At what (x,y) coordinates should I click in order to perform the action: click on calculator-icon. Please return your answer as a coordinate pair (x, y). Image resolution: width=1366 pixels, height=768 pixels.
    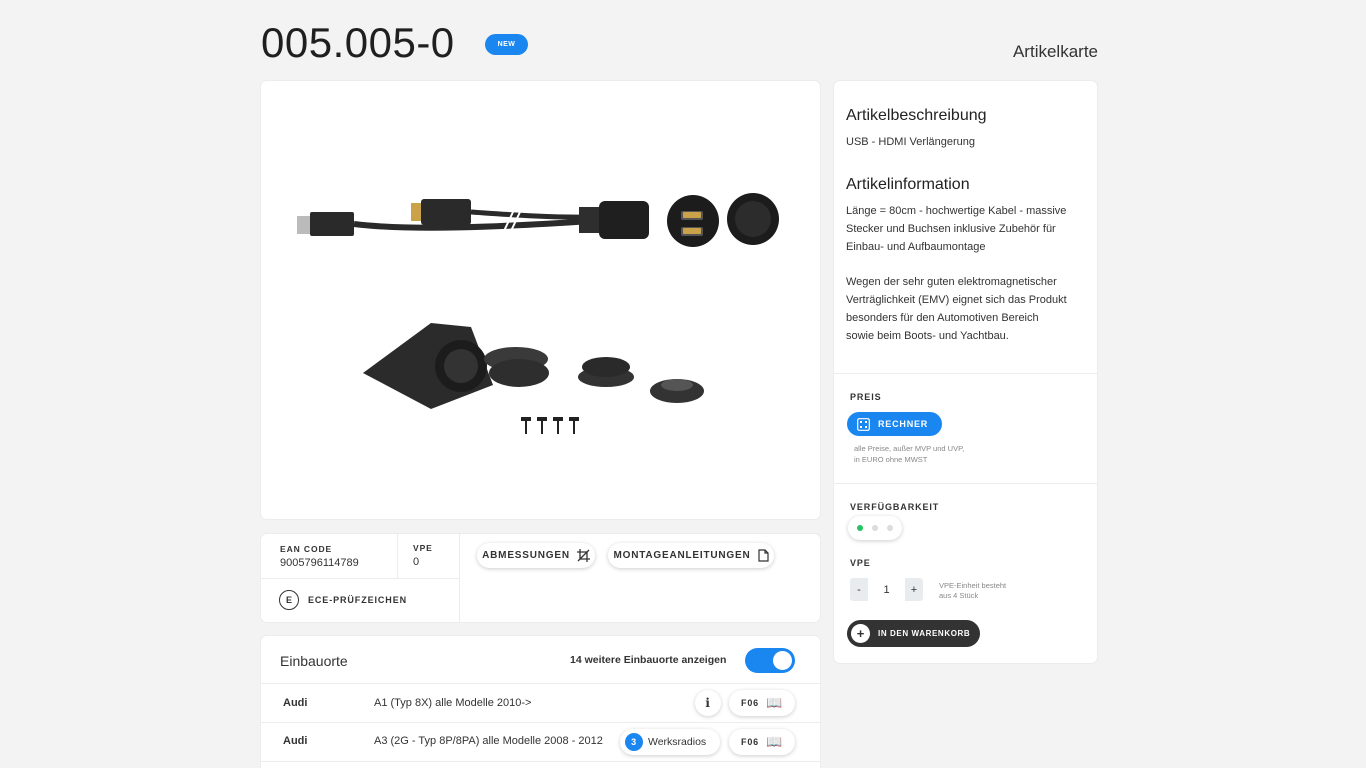
    Looking at the image, I should click on (863, 424).